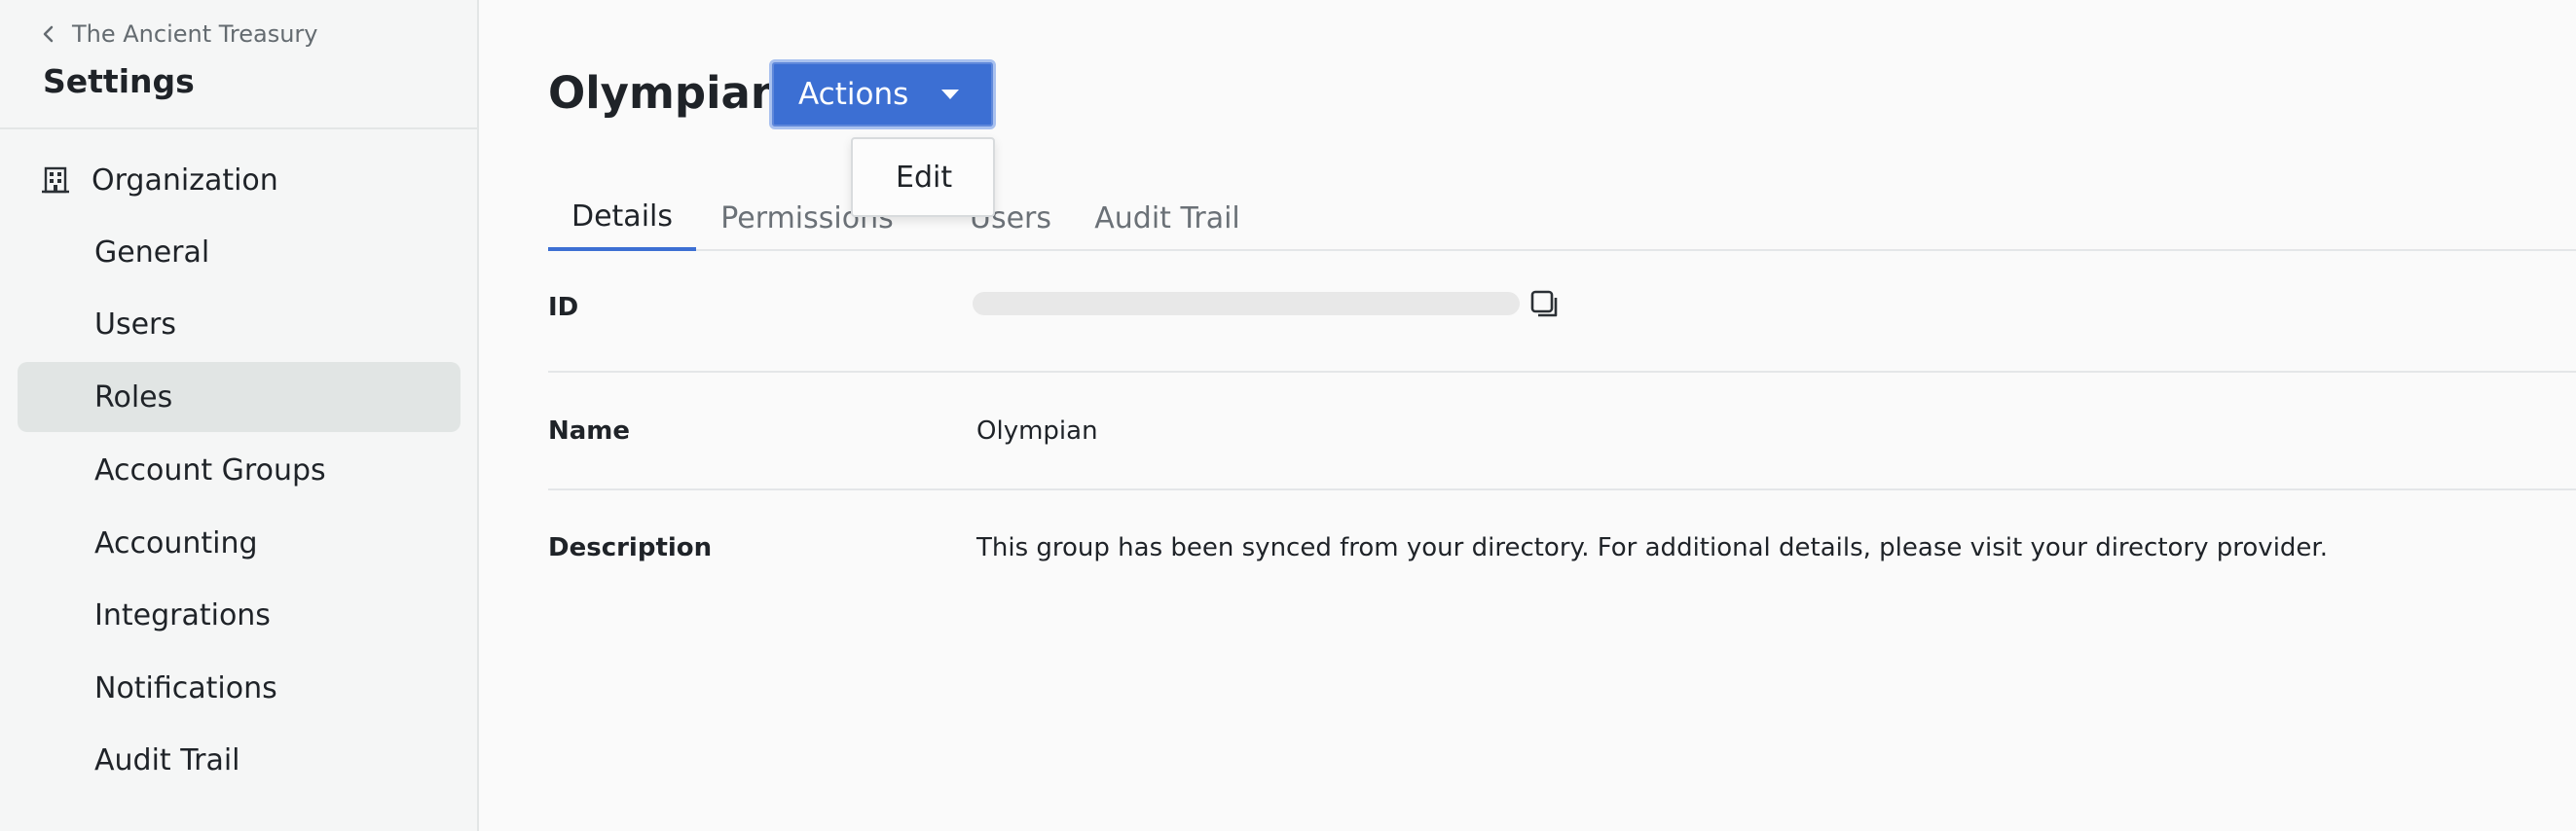  What do you see at coordinates (902, 178) in the screenshot?
I see `menu-item-edit: Edit` at bounding box center [902, 178].